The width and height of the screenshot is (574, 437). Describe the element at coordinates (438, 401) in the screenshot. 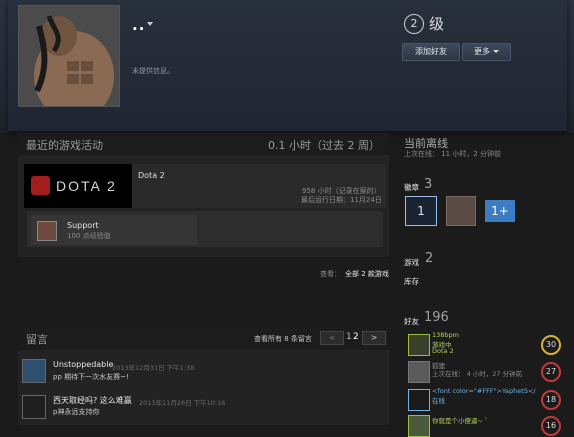

I see `friend-status: 在线` at that location.